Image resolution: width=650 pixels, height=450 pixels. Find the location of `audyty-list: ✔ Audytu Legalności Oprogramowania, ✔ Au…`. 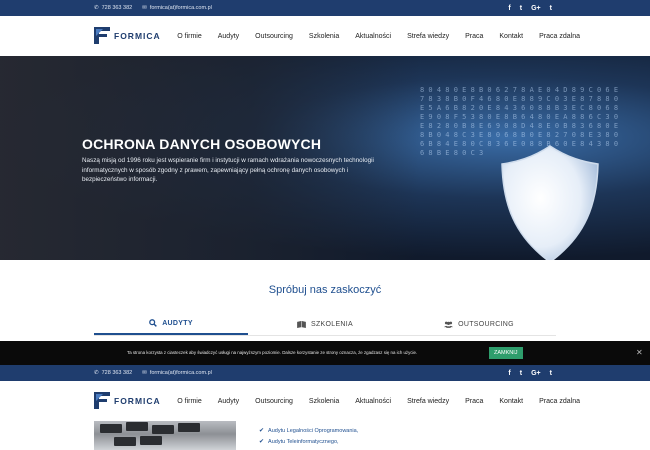

audyty-list: ✔ Audytu Legalności Oprogramowania, ✔ Au… is located at coordinates (308, 436).